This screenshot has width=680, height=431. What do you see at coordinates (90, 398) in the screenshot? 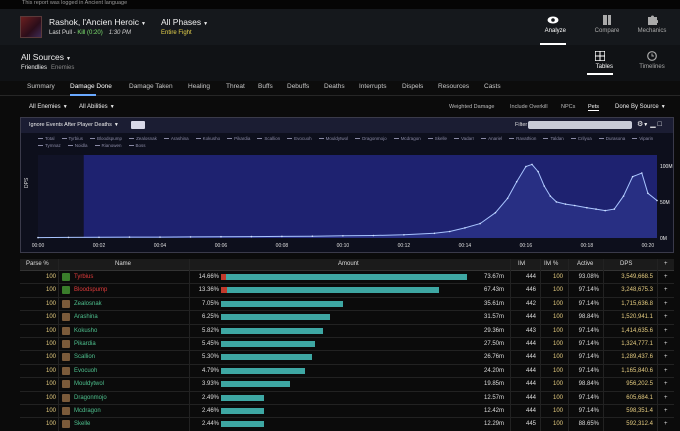
I see `player-name: Dragonmojo` at bounding box center [90, 398].